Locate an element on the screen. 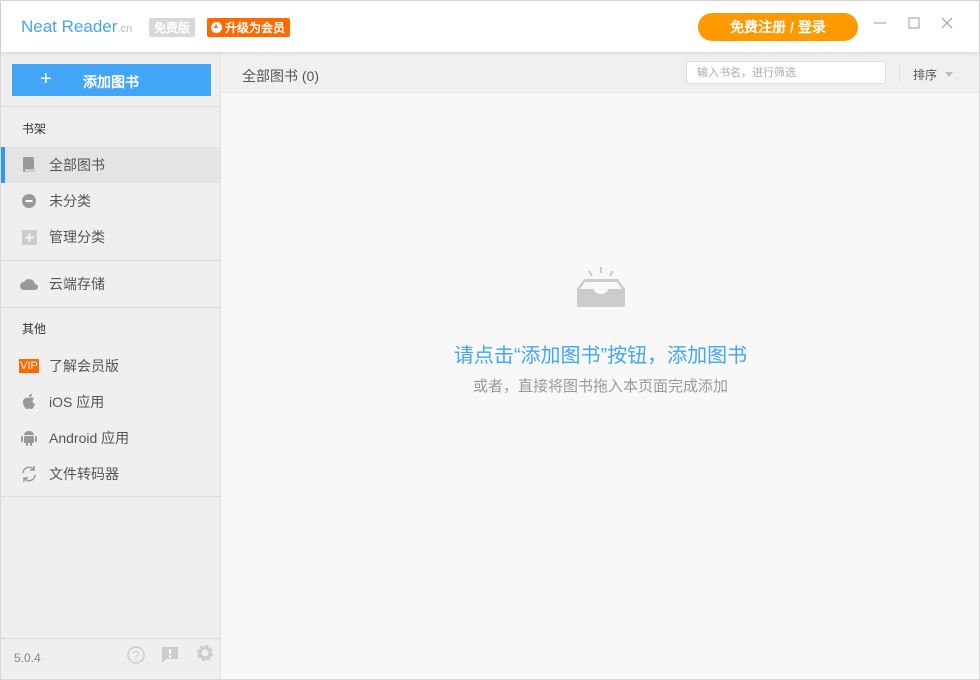 Image resolution: width=980 pixels, height=680 pixels. feedback-icon is located at coordinates (170, 655).